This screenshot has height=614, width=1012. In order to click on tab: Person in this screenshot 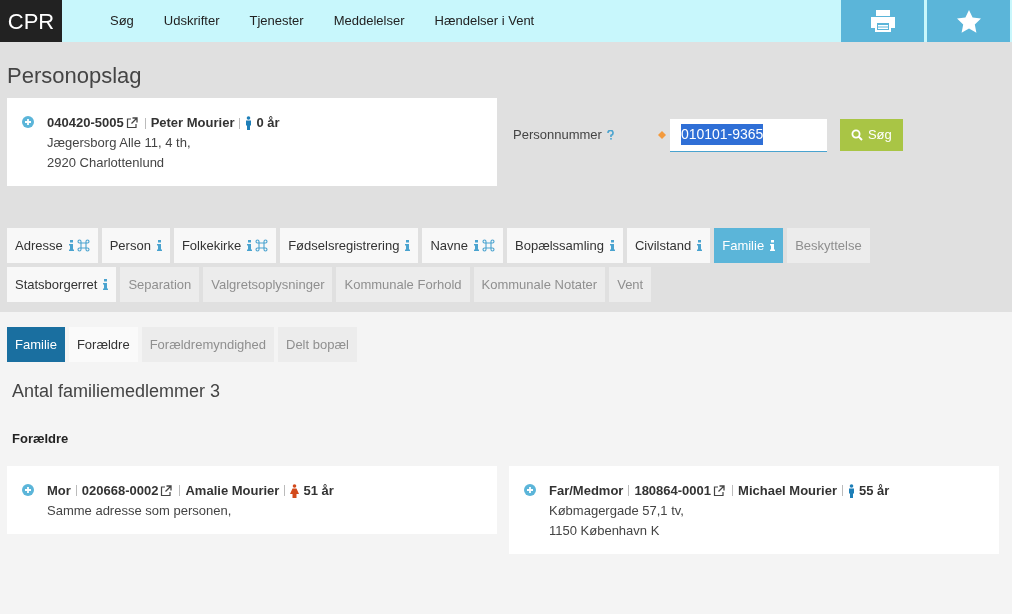, I will do `click(135, 245)`.